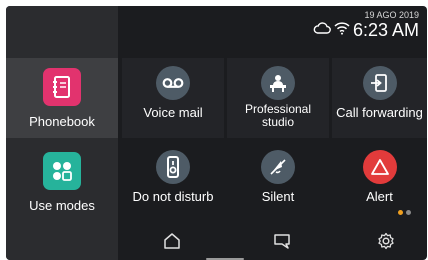 Image resolution: width=428 pixels, height=260 pixels. Describe the element at coordinates (379, 196) in the screenshot. I see `tile-label: Alert` at that location.